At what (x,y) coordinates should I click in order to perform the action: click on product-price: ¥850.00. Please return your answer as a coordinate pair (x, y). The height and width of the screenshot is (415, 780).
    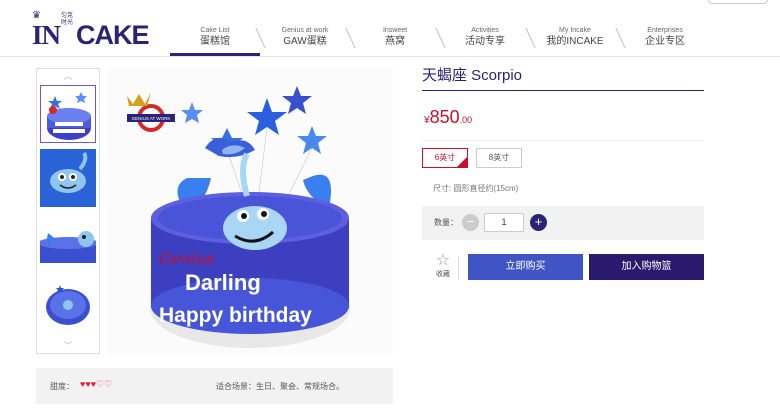
    Looking at the image, I should click on (448, 117).